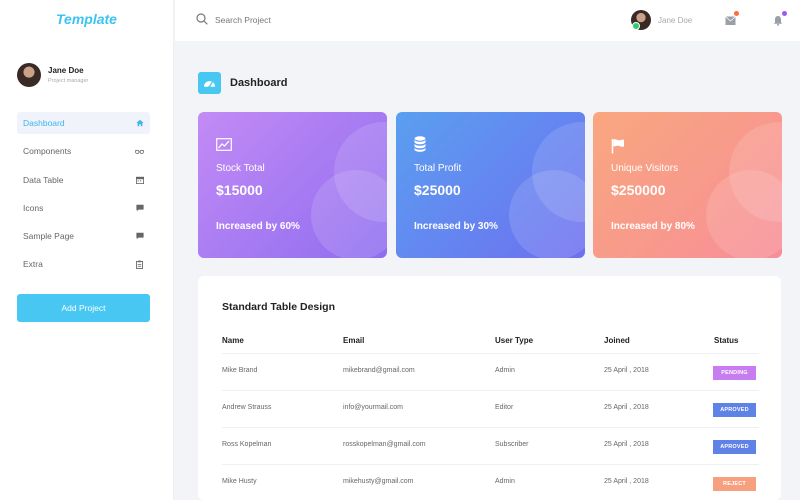  What do you see at coordinates (83, 123) in the screenshot?
I see `sidebar-item-dashboard: Dashboard` at bounding box center [83, 123].